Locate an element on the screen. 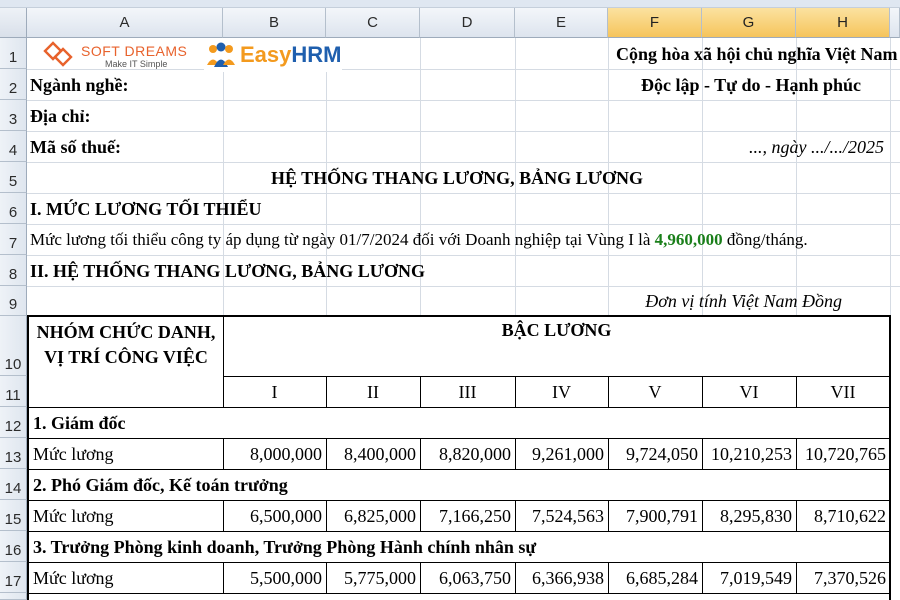  select-all-corner is located at coordinates (13, 23).